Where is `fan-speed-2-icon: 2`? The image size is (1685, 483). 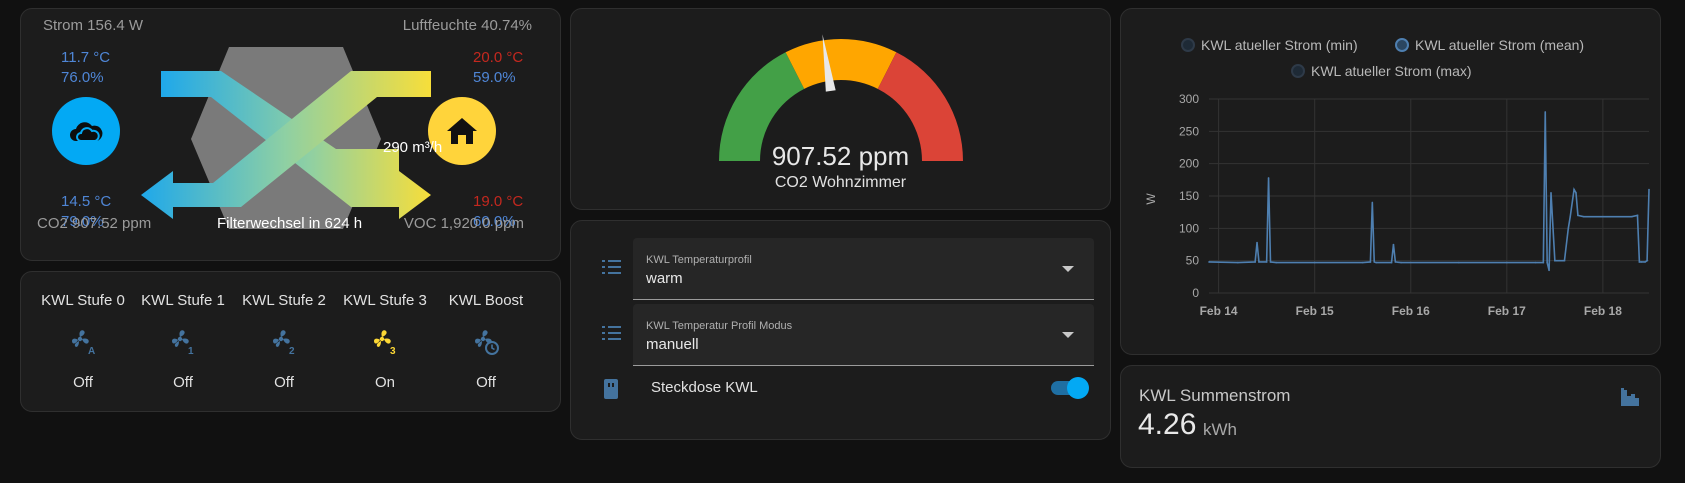
fan-speed-2-icon: 2 is located at coordinates (284, 343).